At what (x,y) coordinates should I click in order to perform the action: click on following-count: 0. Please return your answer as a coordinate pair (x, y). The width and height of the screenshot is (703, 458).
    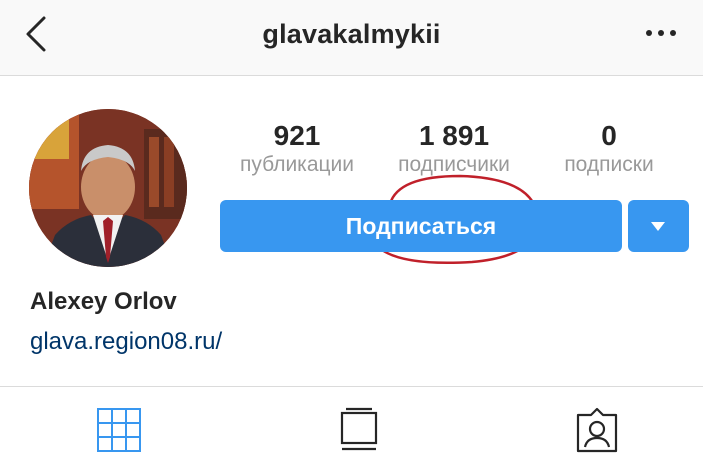
    Looking at the image, I should click on (609, 135).